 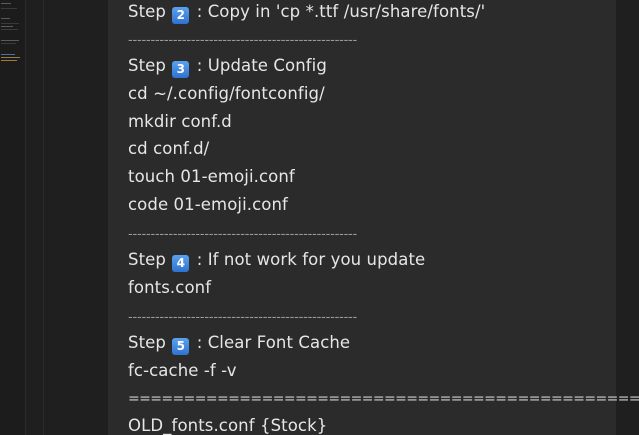 What do you see at coordinates (181, 263) in the screenshot?
I see `keycap-4-icon: 4` at bounding box center [181, 263].